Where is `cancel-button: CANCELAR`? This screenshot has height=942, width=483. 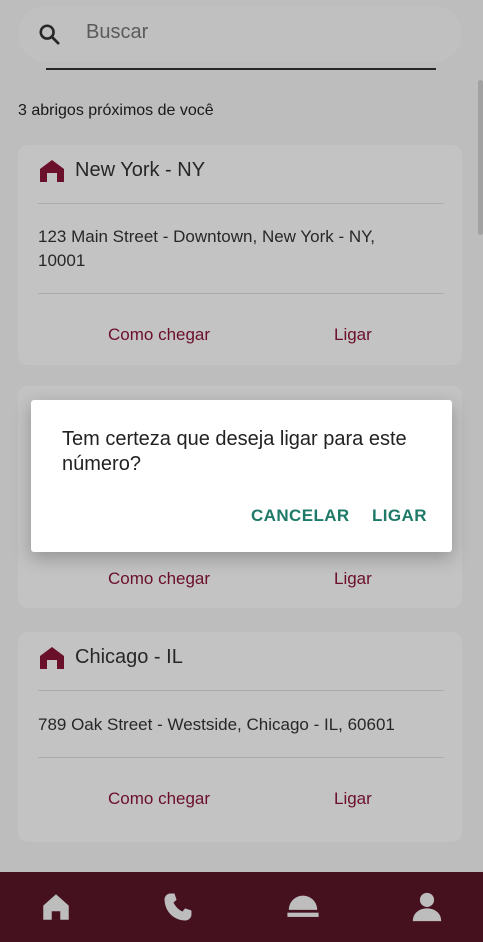
cancel-button: CANCELAR is located at coordinates (300, 516).